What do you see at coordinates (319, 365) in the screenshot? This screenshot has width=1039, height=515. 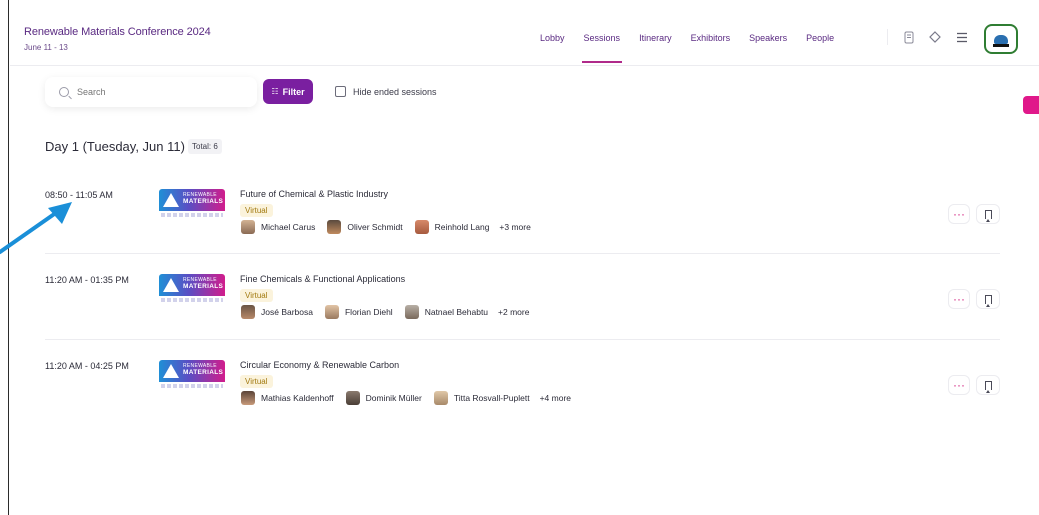 I see `session-title: Circular Economy & Renewable Carbon` at bounding box center [319, 365].